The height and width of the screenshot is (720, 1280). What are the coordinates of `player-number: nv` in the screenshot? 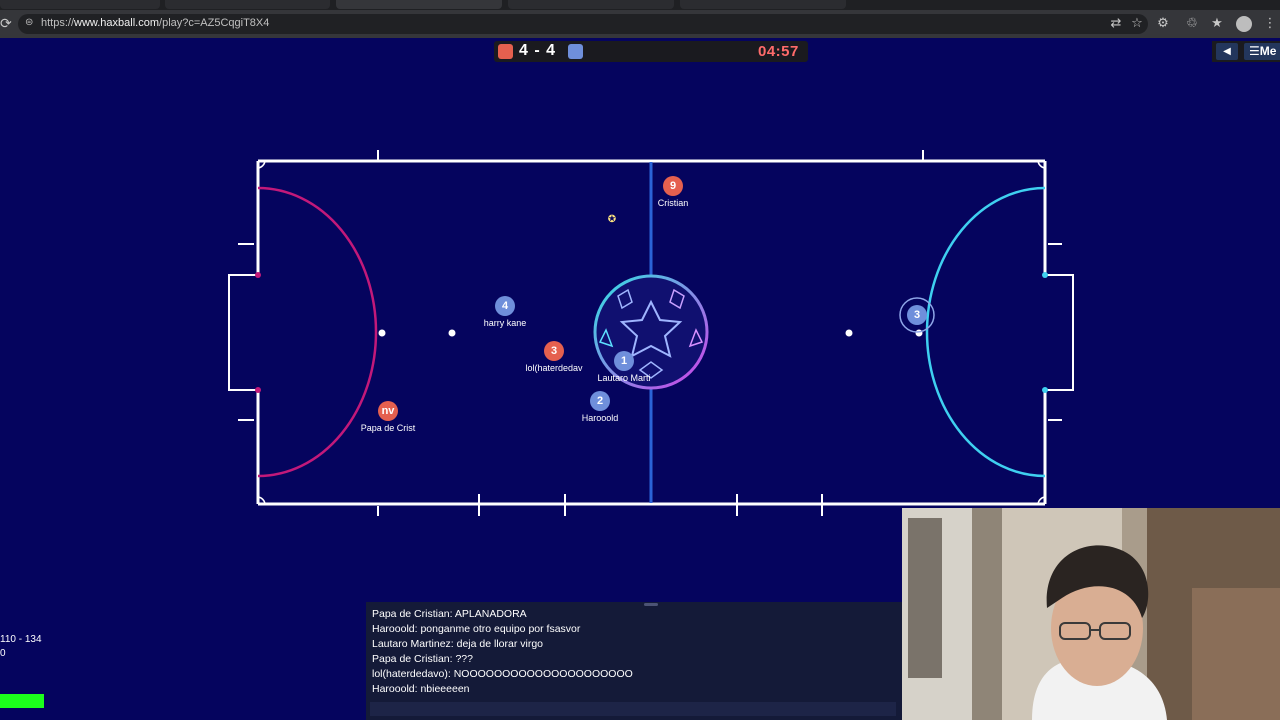 It's located at (388, 411).